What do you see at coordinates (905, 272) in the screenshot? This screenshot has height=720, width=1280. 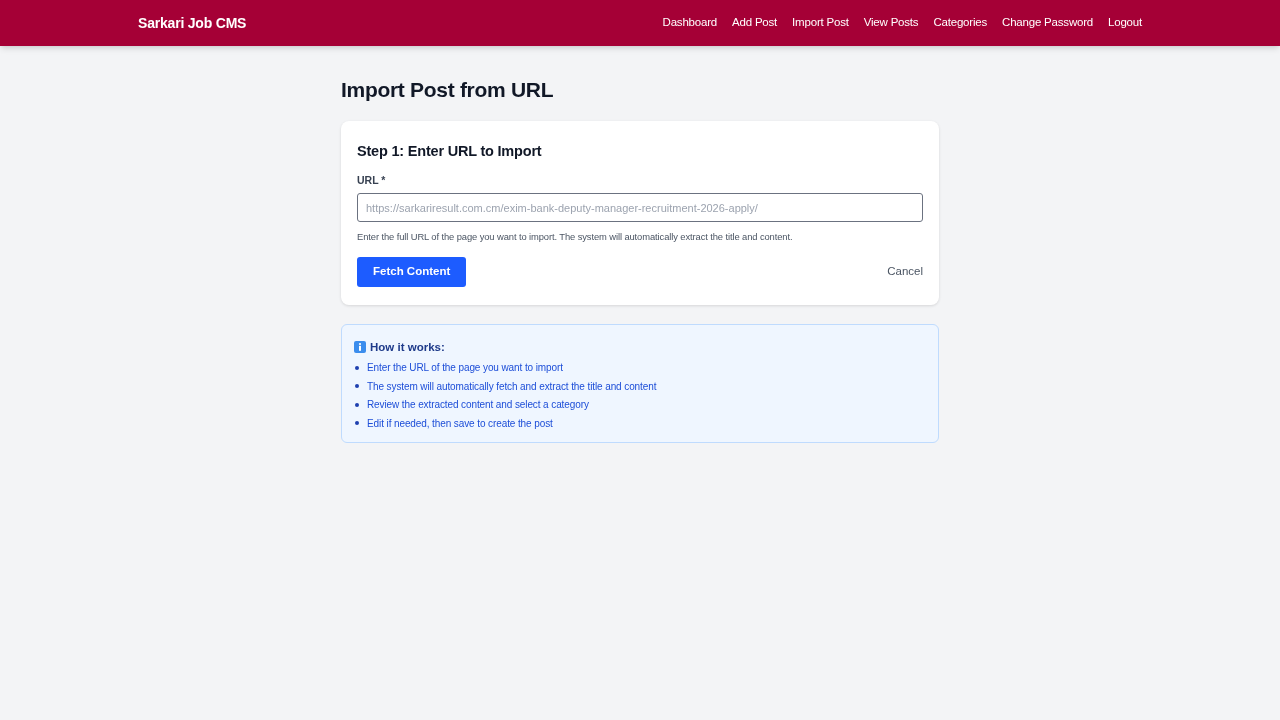 I see `cancel-link: Cancel` at bounding box center [905, 272].